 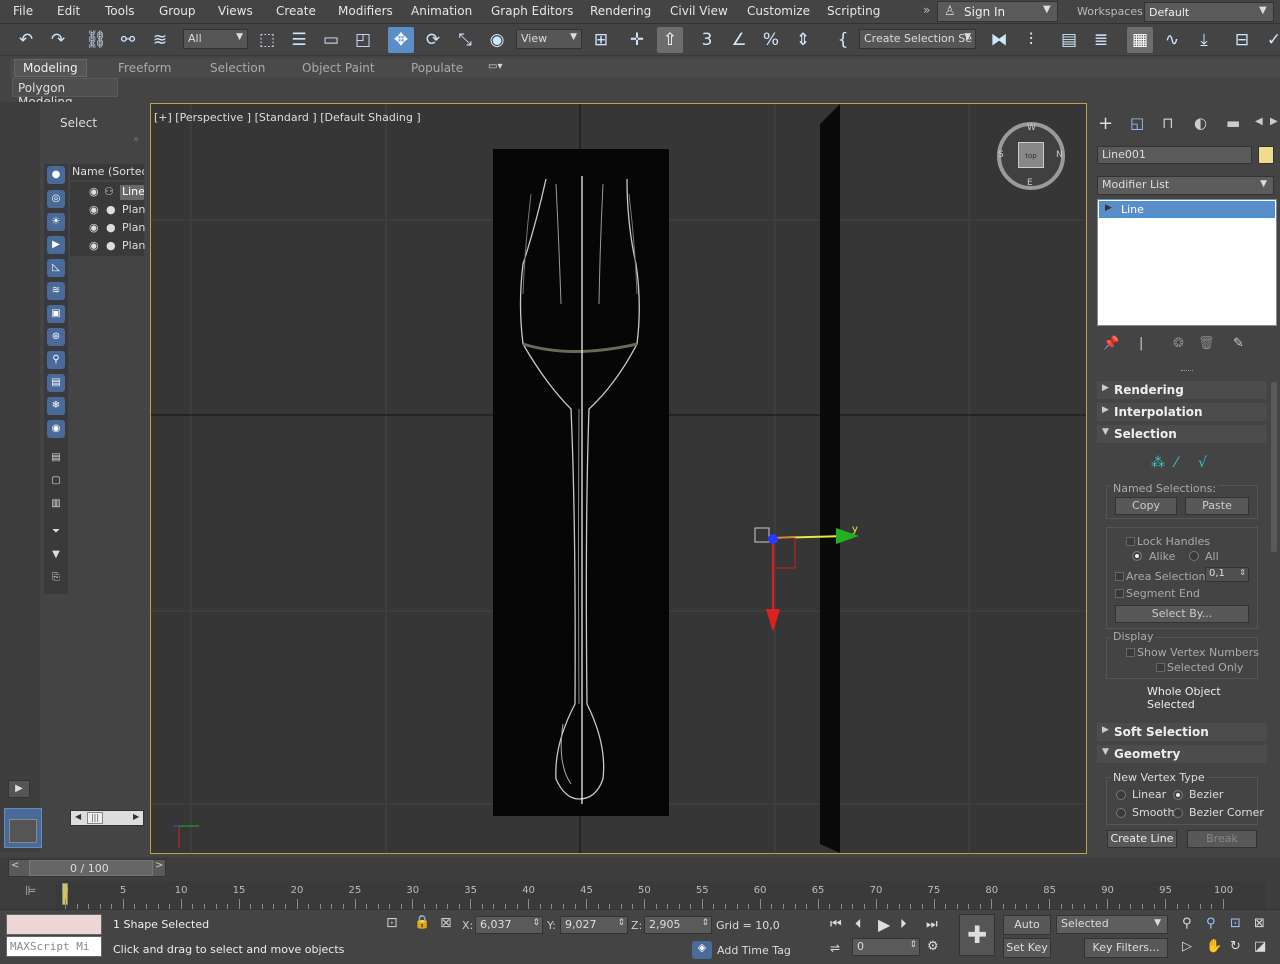 What do you see at coordinates (91, 868) in the screenshot?
I see `time-slider-thumb: 0 / 100` at bounding box center [91, 868].